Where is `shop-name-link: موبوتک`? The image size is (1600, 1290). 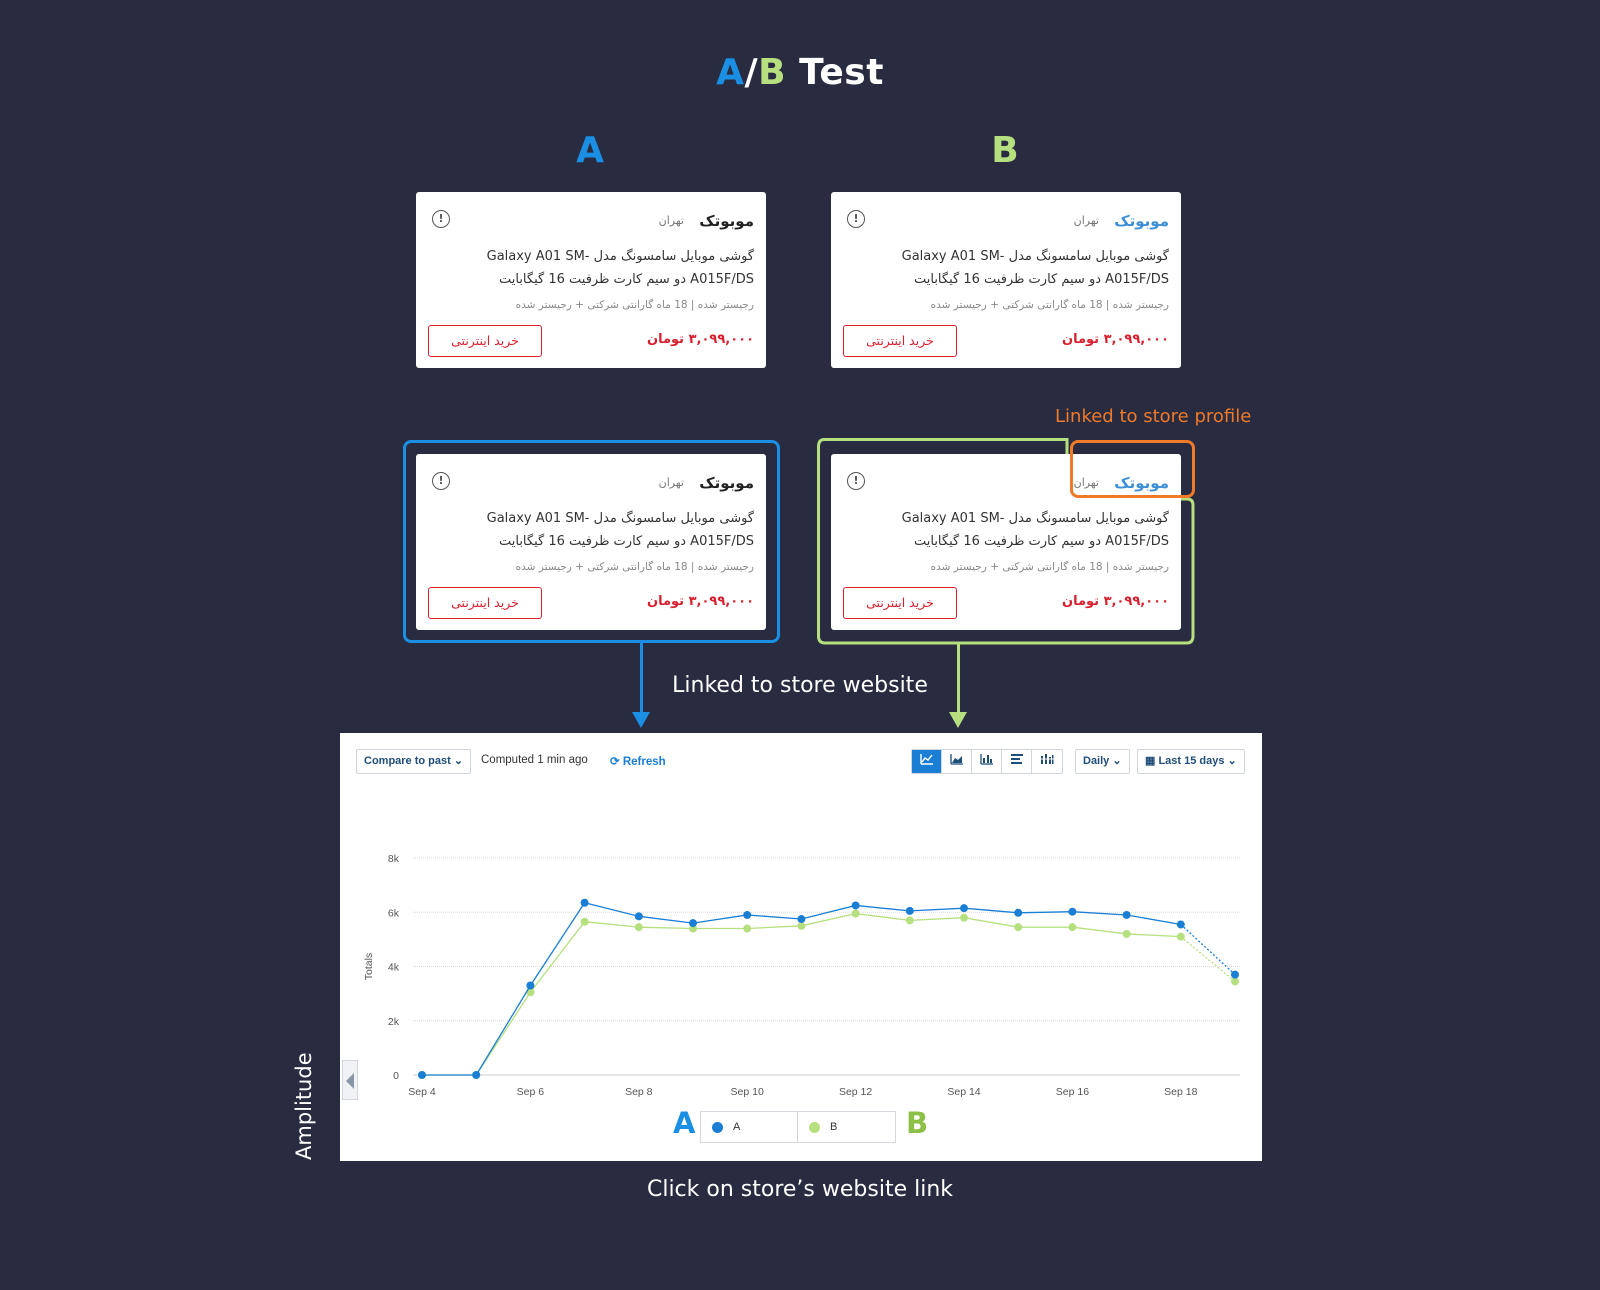
shop-name-link: موبوتک is located at coordinates (1141, 221).